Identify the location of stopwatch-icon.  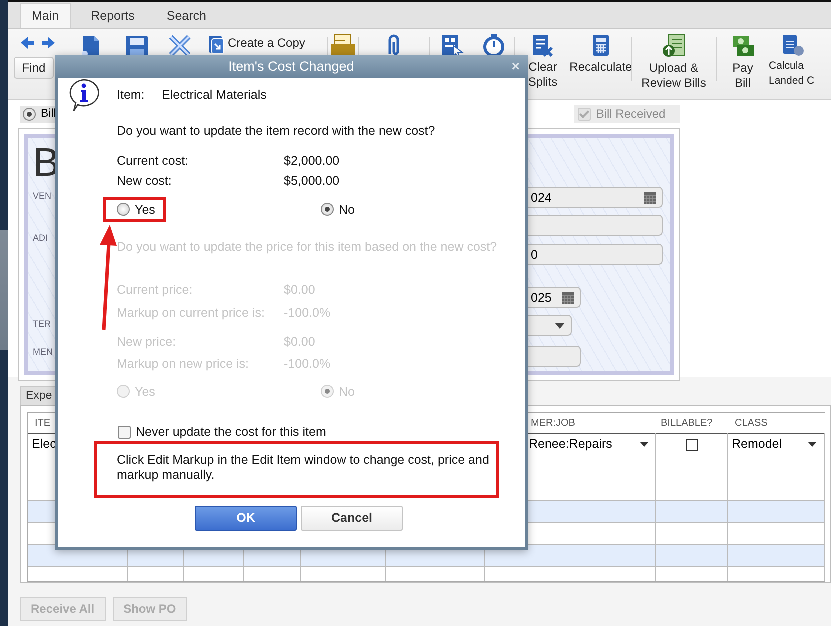
(494, 45).